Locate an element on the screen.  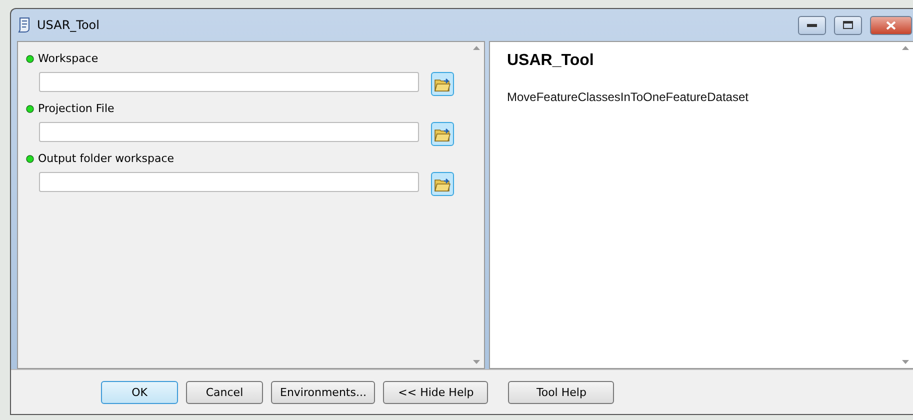
maximize-icon is located at coordinates (848, 25).